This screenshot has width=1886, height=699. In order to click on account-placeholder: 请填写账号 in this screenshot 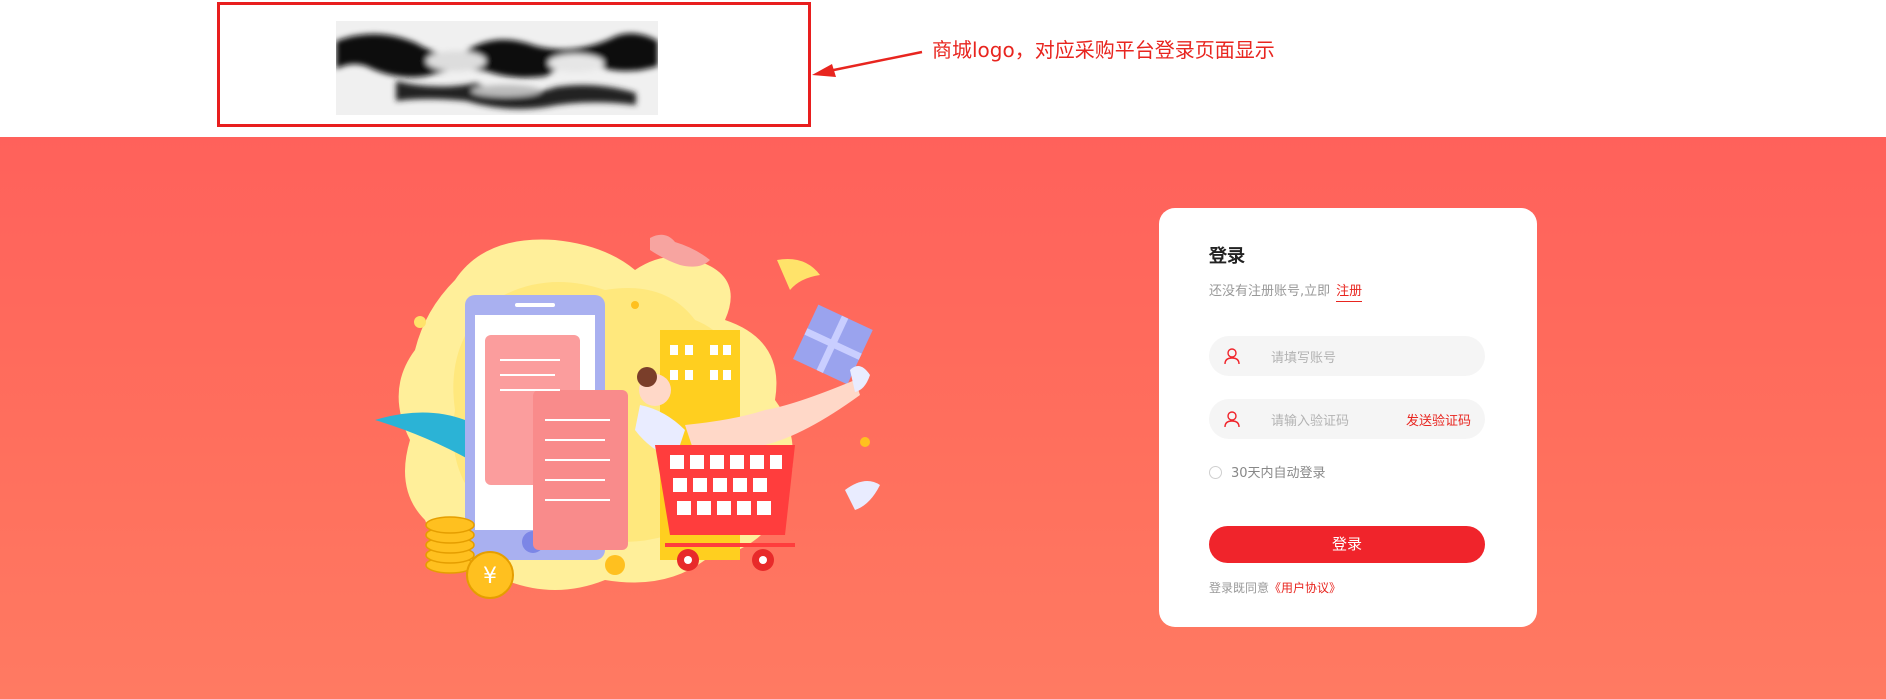, I will do `click(1304, 358)`.